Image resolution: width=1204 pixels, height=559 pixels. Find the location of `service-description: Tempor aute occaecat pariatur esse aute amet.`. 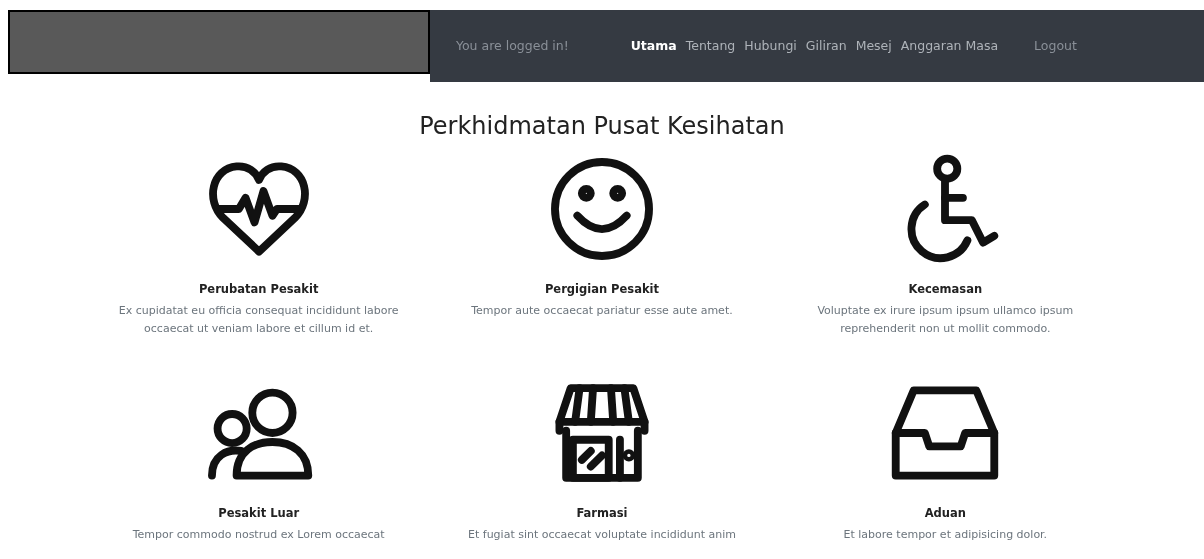

service-description: Tempor aute occaecat pariatur esse aute amet. is located at coordinates (602, 311).